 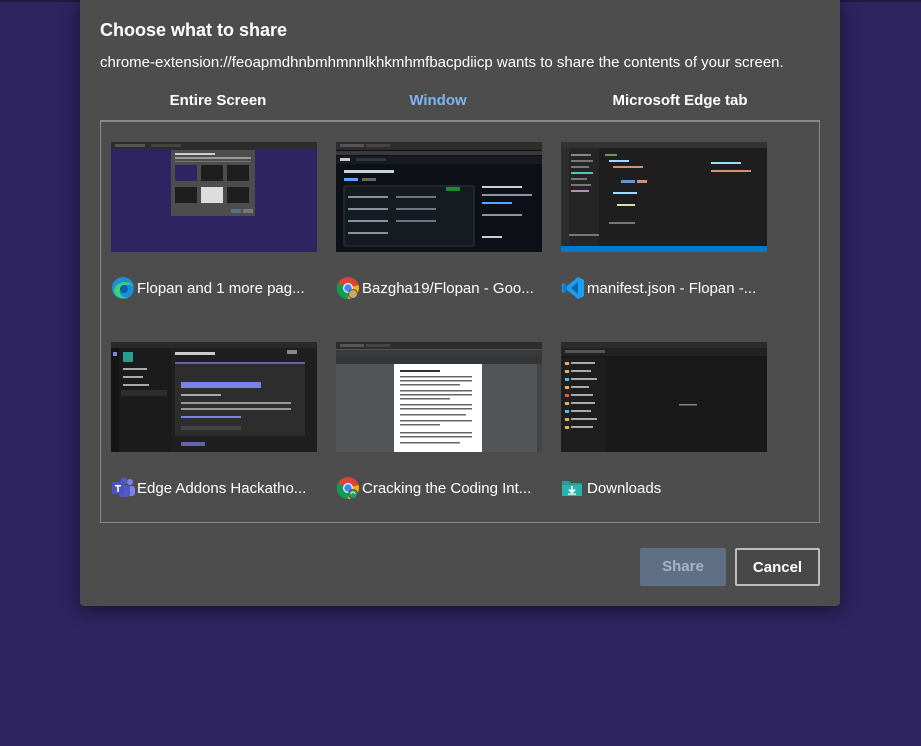 I want to click on teams-icon, so click(x=124, y=488).